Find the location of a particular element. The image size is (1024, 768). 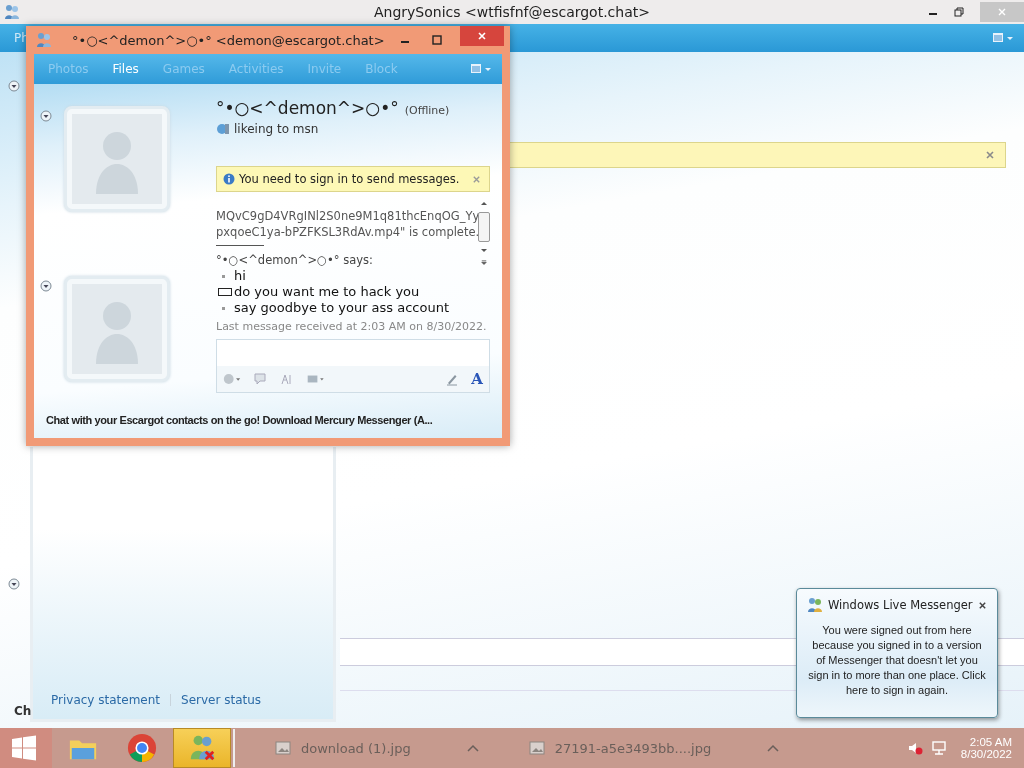

footer-text: Ch is located at coordinates (23, 711).